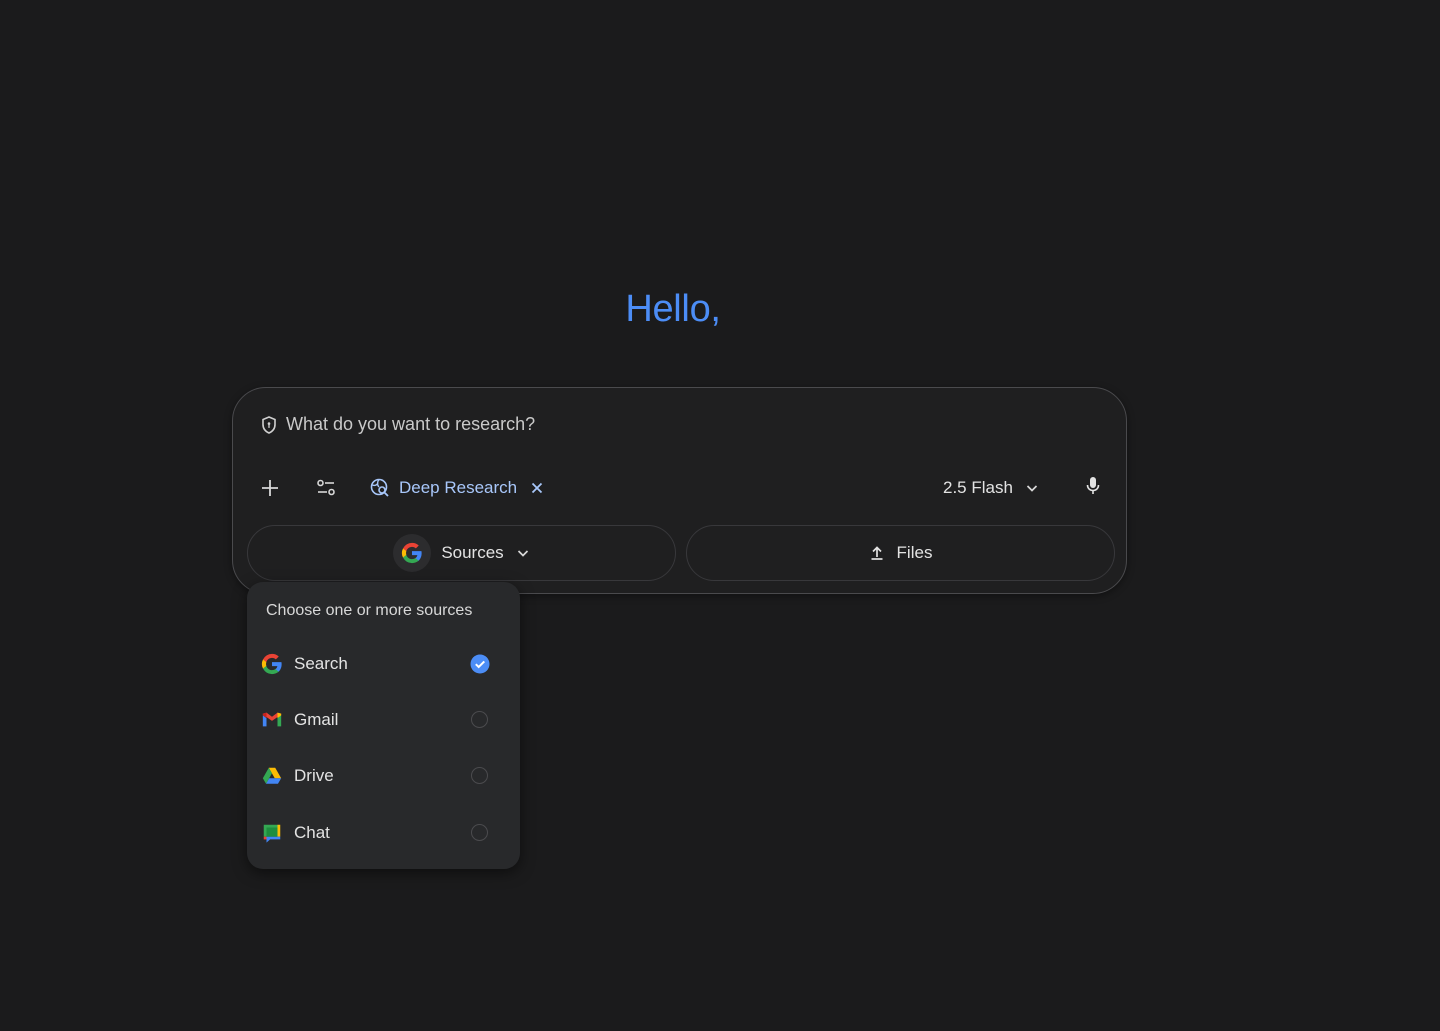  I want to click on model-label: 2.5 Flash, so click(978, 487).